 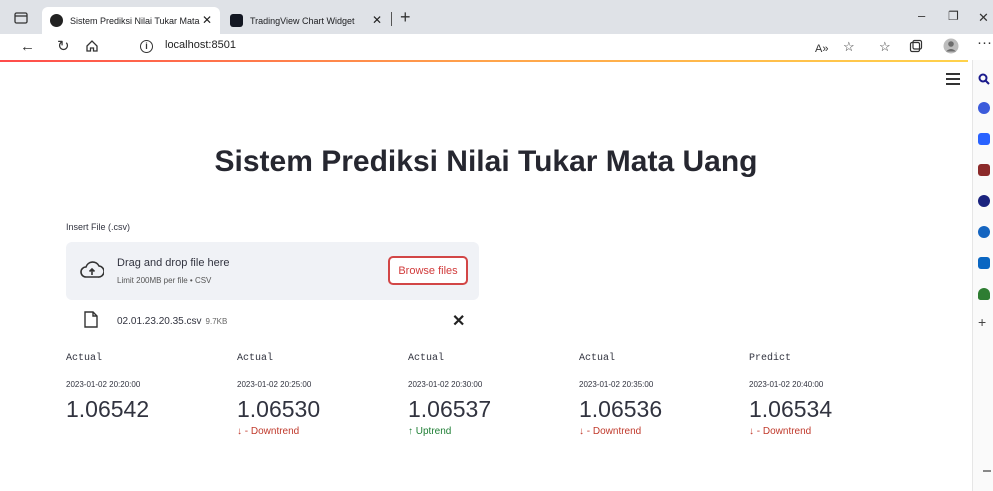 What do you see at coordinates (302, 20) in the screenshot?
I see `tab-title: TradingView Chart Widget` at bounding box center [302, 20].